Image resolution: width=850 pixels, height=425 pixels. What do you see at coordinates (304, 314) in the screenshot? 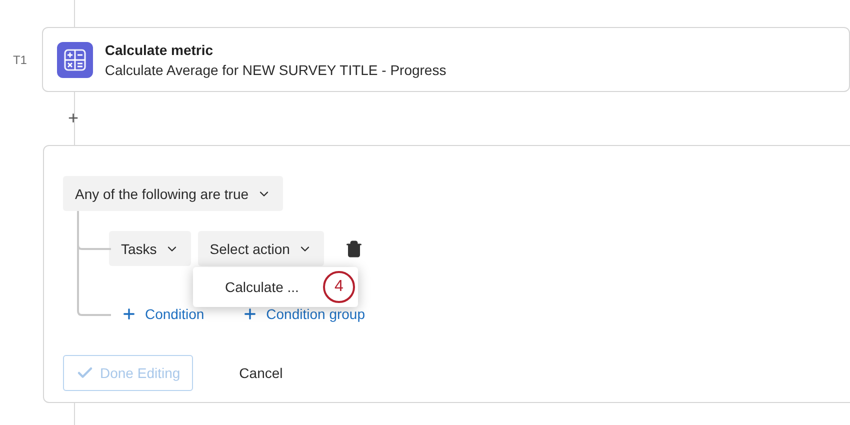
I see `add-condition-link: Condition group` at bounding box center [304, 314].